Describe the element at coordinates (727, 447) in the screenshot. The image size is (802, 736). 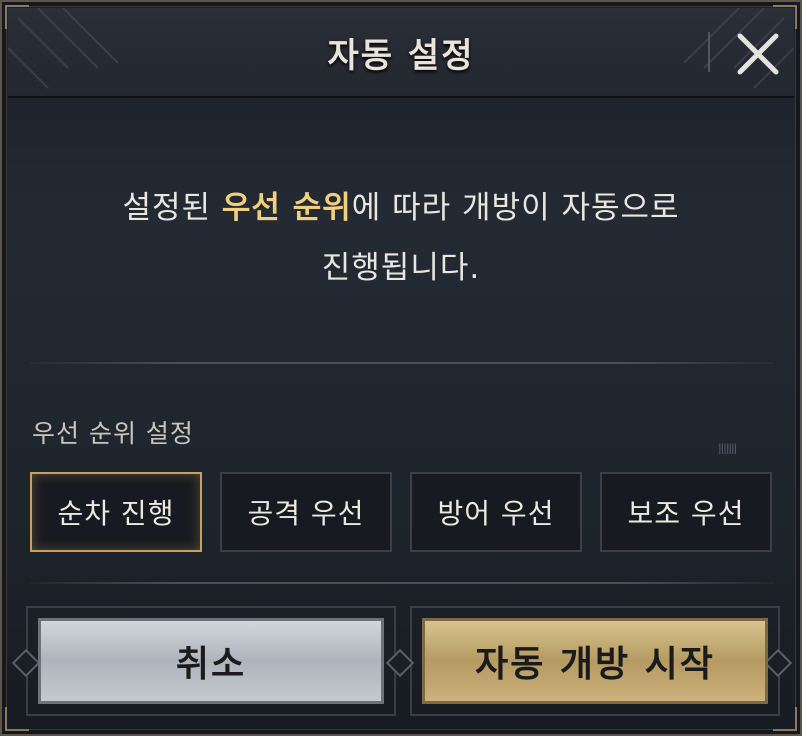
I see `decorative-glyphs: ꞁꞁꞁꞁꞁꞁꞁ` at that location.